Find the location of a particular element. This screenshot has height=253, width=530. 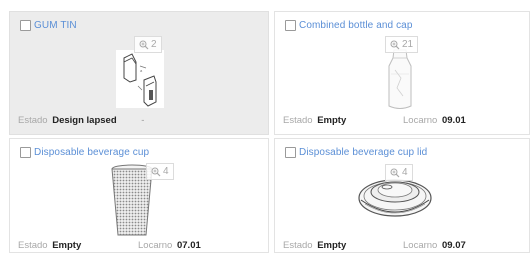

card-locarno: Locarno 07.01 is located at coordinates (169, 245).